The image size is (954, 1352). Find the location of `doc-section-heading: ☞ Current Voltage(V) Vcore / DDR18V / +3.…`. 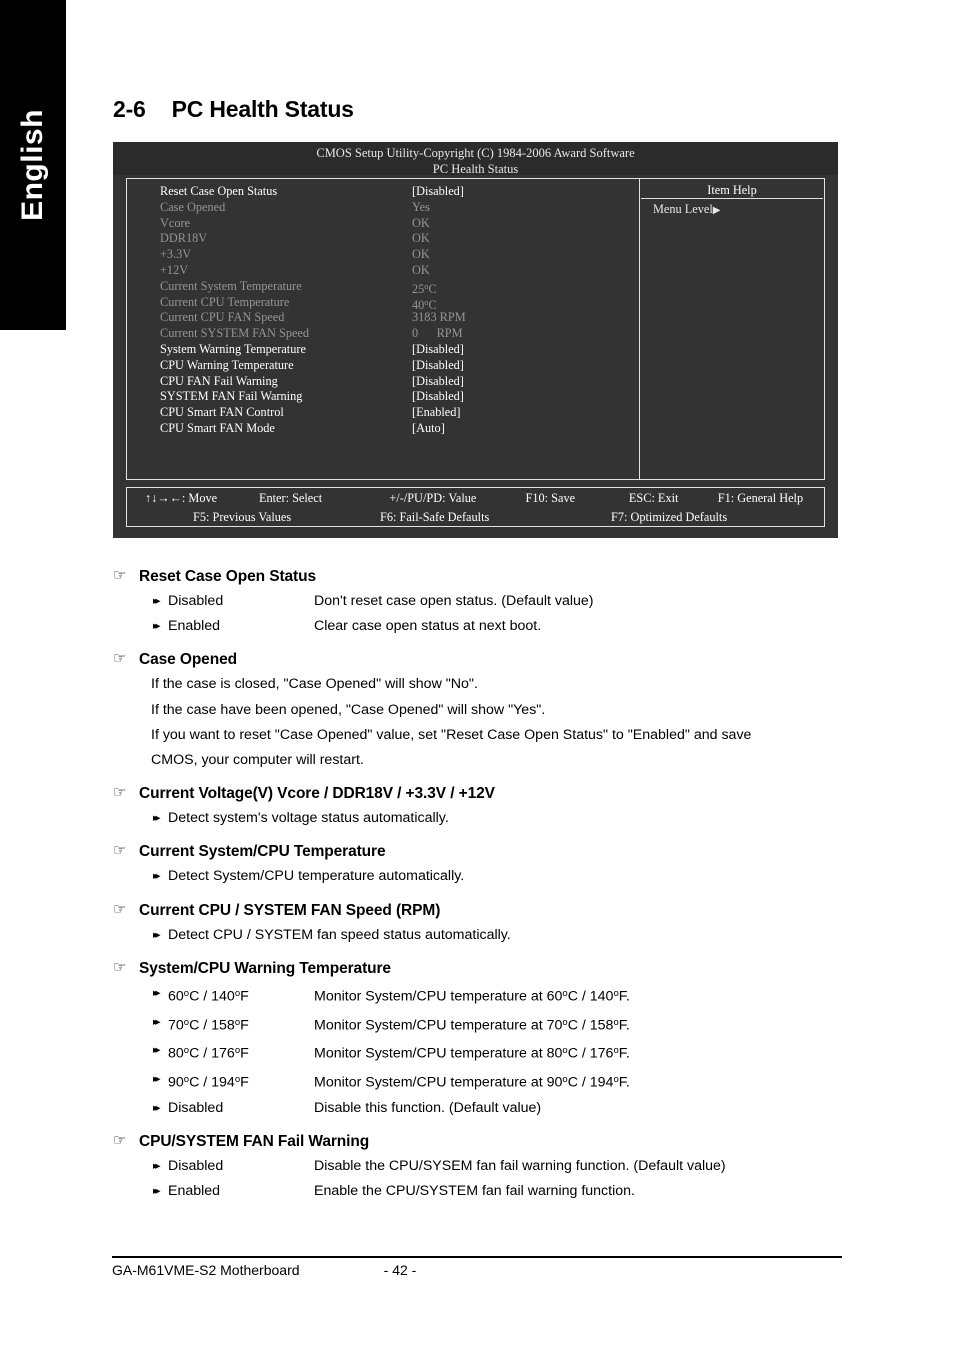

doc-section-heading: ☞ Current Voltage(V) Vcore / DDR18V / +3.… is located at coordinates (483, 794).